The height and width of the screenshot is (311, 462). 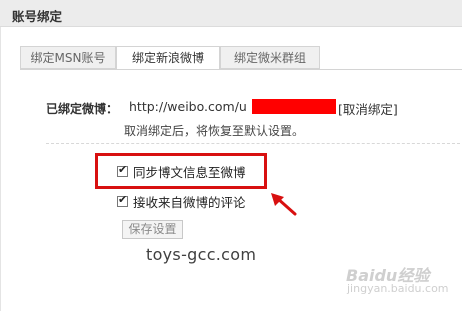 I want to click on weibo-url: http://weibo.com/u, so click(x=188, y=106).